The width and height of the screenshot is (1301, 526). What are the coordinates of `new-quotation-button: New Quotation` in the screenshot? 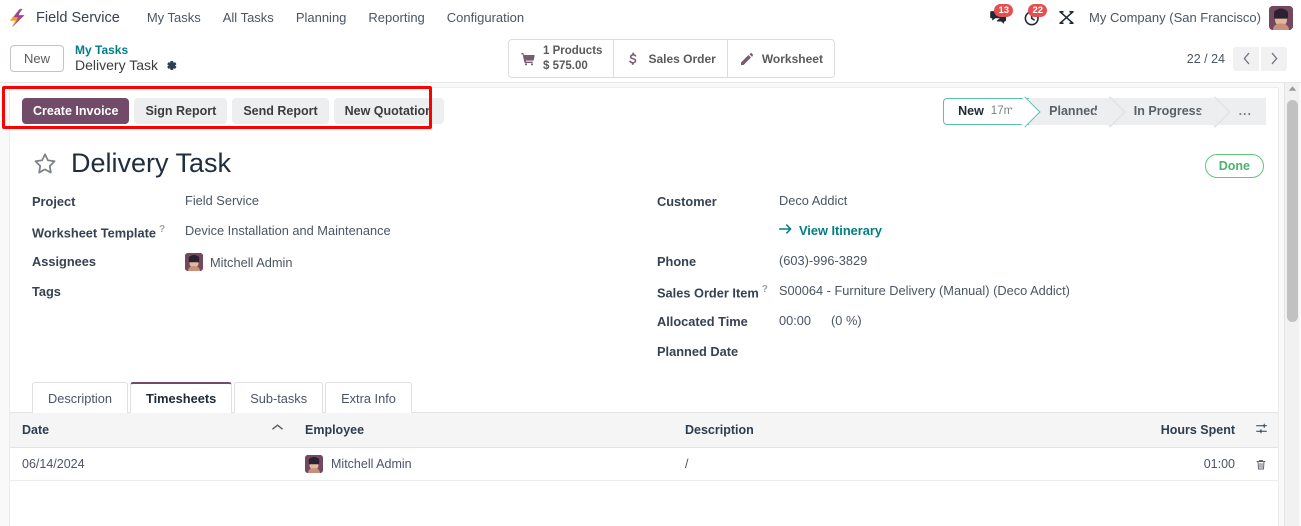 It's located at (388, 111).